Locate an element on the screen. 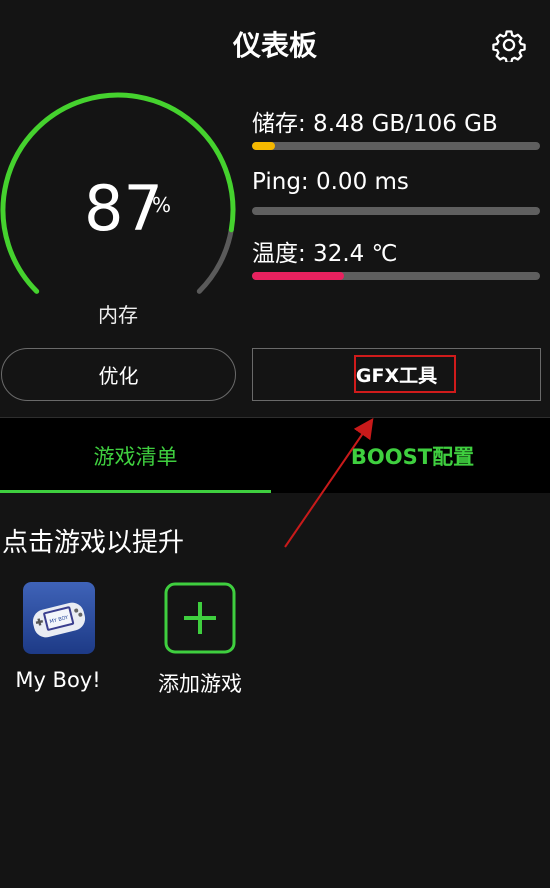  storage-text: 储存: 8.48 GB/106 GB is located at coordinates (375, 124).